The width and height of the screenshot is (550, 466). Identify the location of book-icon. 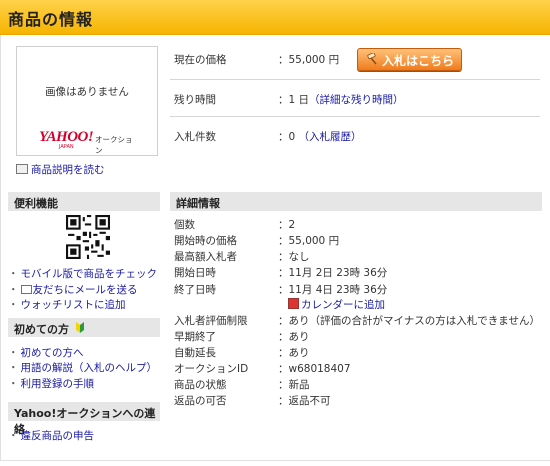
(22, 169).